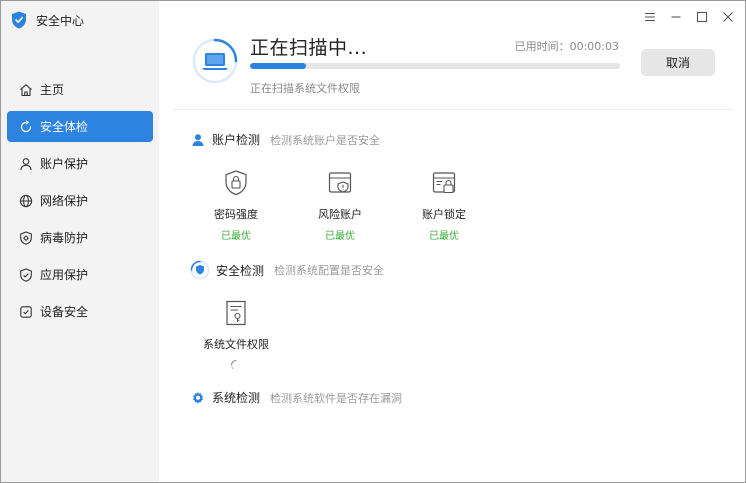  What do you see at coordinates (340, 183) in the screenshot?
I see `risk-account-icon` at bounding box center [340, 183].